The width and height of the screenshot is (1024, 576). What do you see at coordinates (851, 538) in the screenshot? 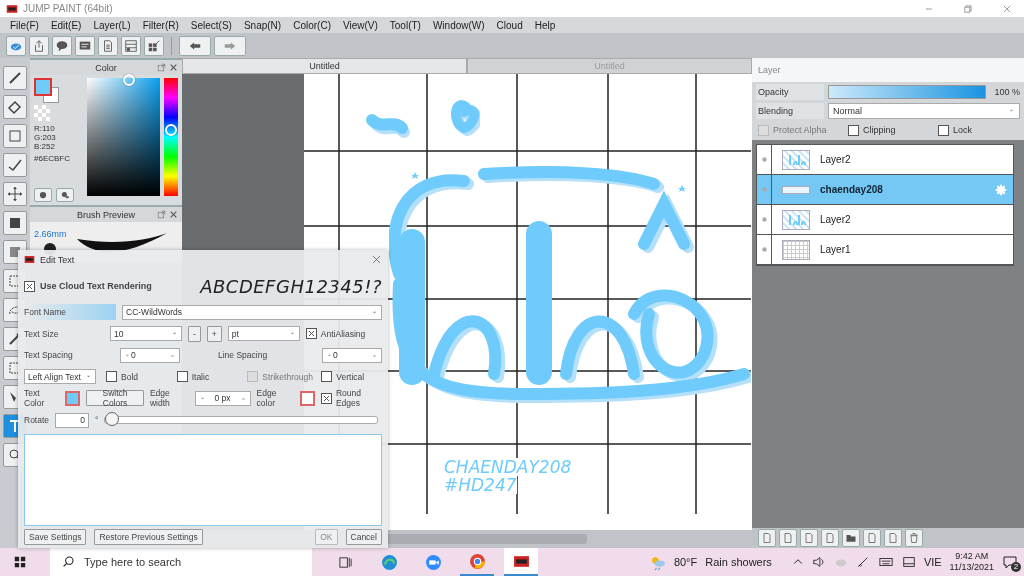
I see `folder-icon` at bounding box center [851, 538].